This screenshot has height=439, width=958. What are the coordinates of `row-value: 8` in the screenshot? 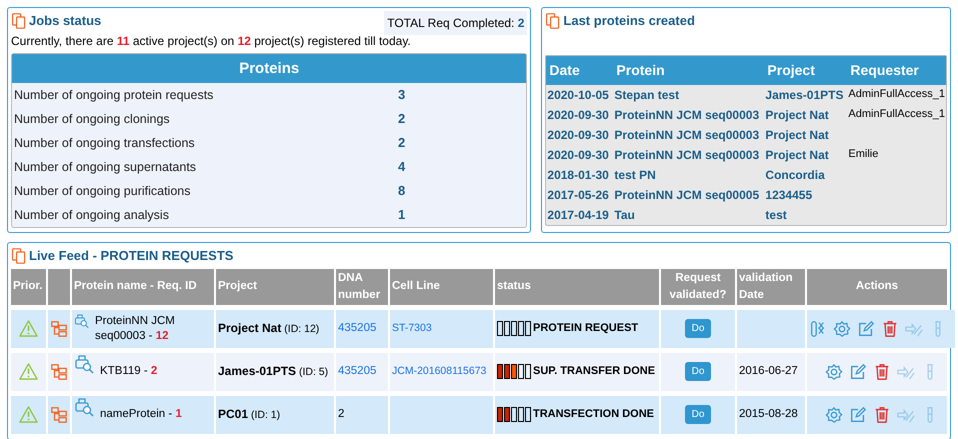 It's located at (402, 191).